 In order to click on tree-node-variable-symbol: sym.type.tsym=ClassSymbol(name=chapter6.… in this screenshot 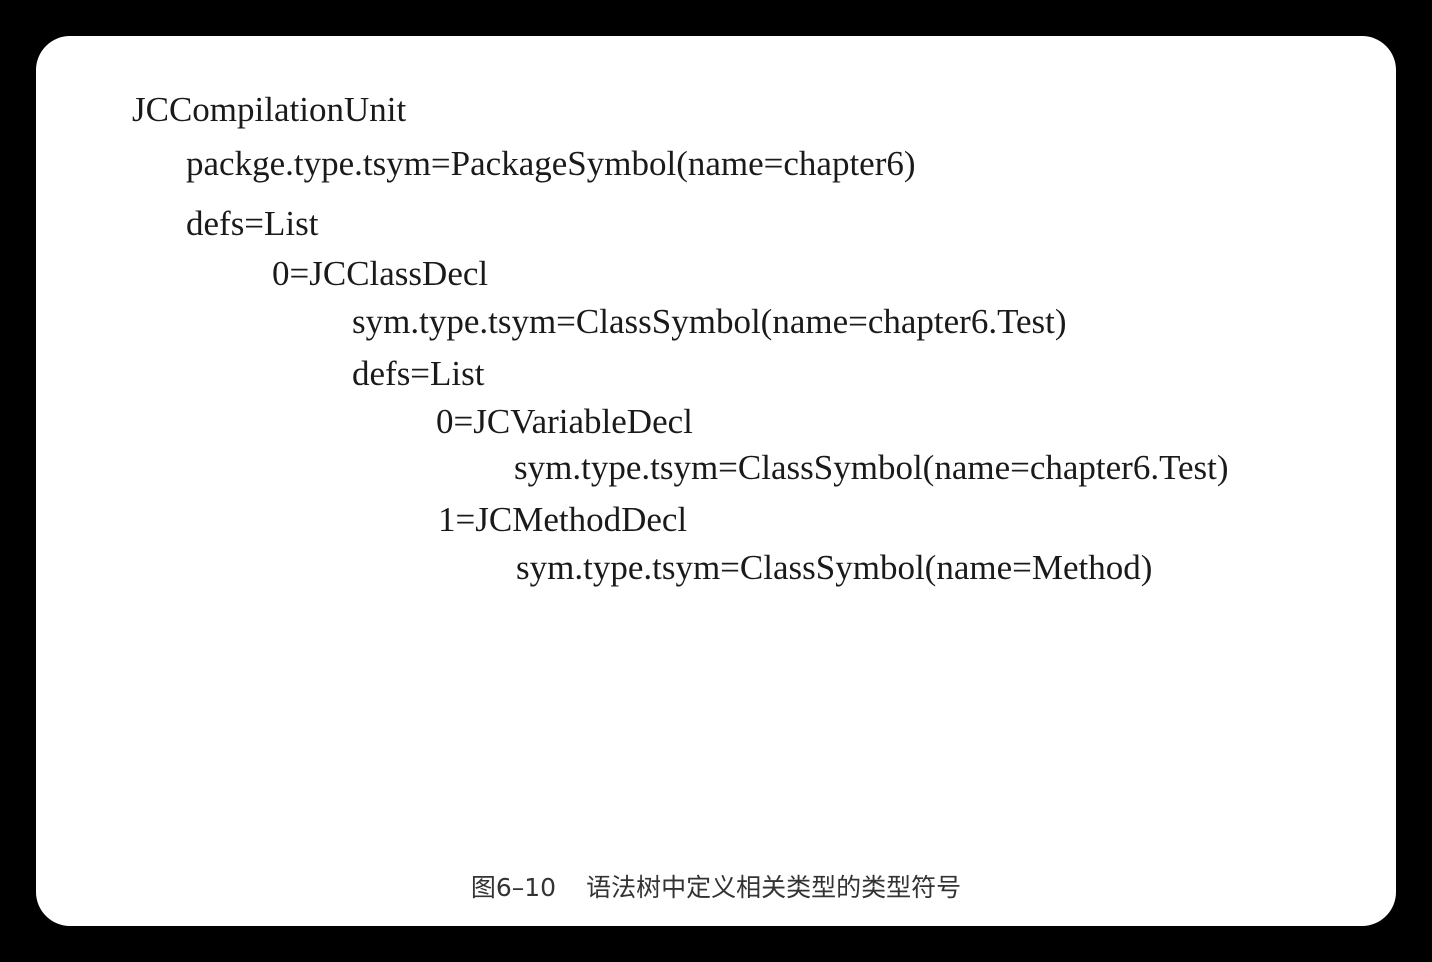, I will do `click(871, 467)`.